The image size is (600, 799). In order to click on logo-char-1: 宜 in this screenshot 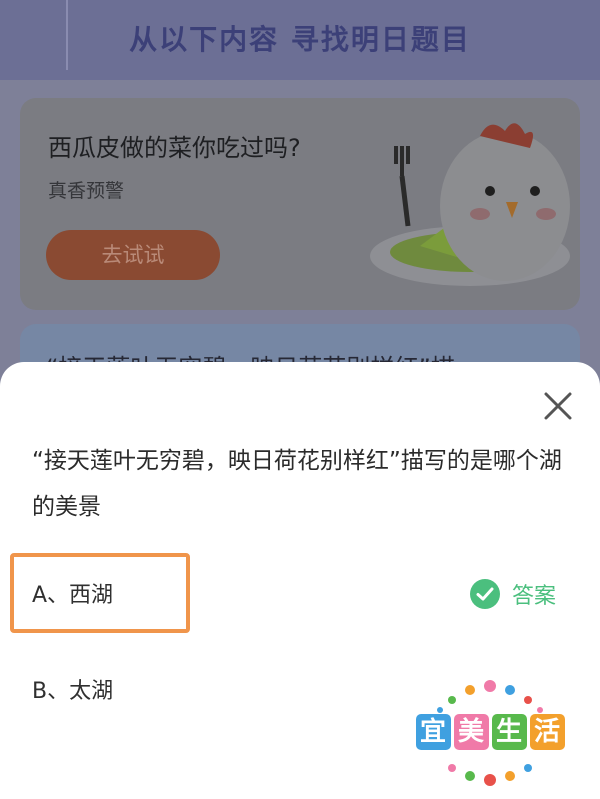, I will do `click(433, 732)`.